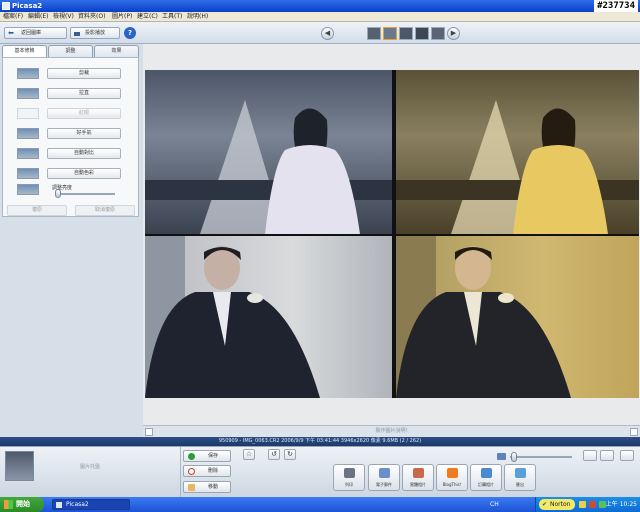 This screenshot has width=640, height=512. What do you see at coordinates (213, 456) in the screenshot?
I see `save-label: 保存` at bounding box center [213, 456].